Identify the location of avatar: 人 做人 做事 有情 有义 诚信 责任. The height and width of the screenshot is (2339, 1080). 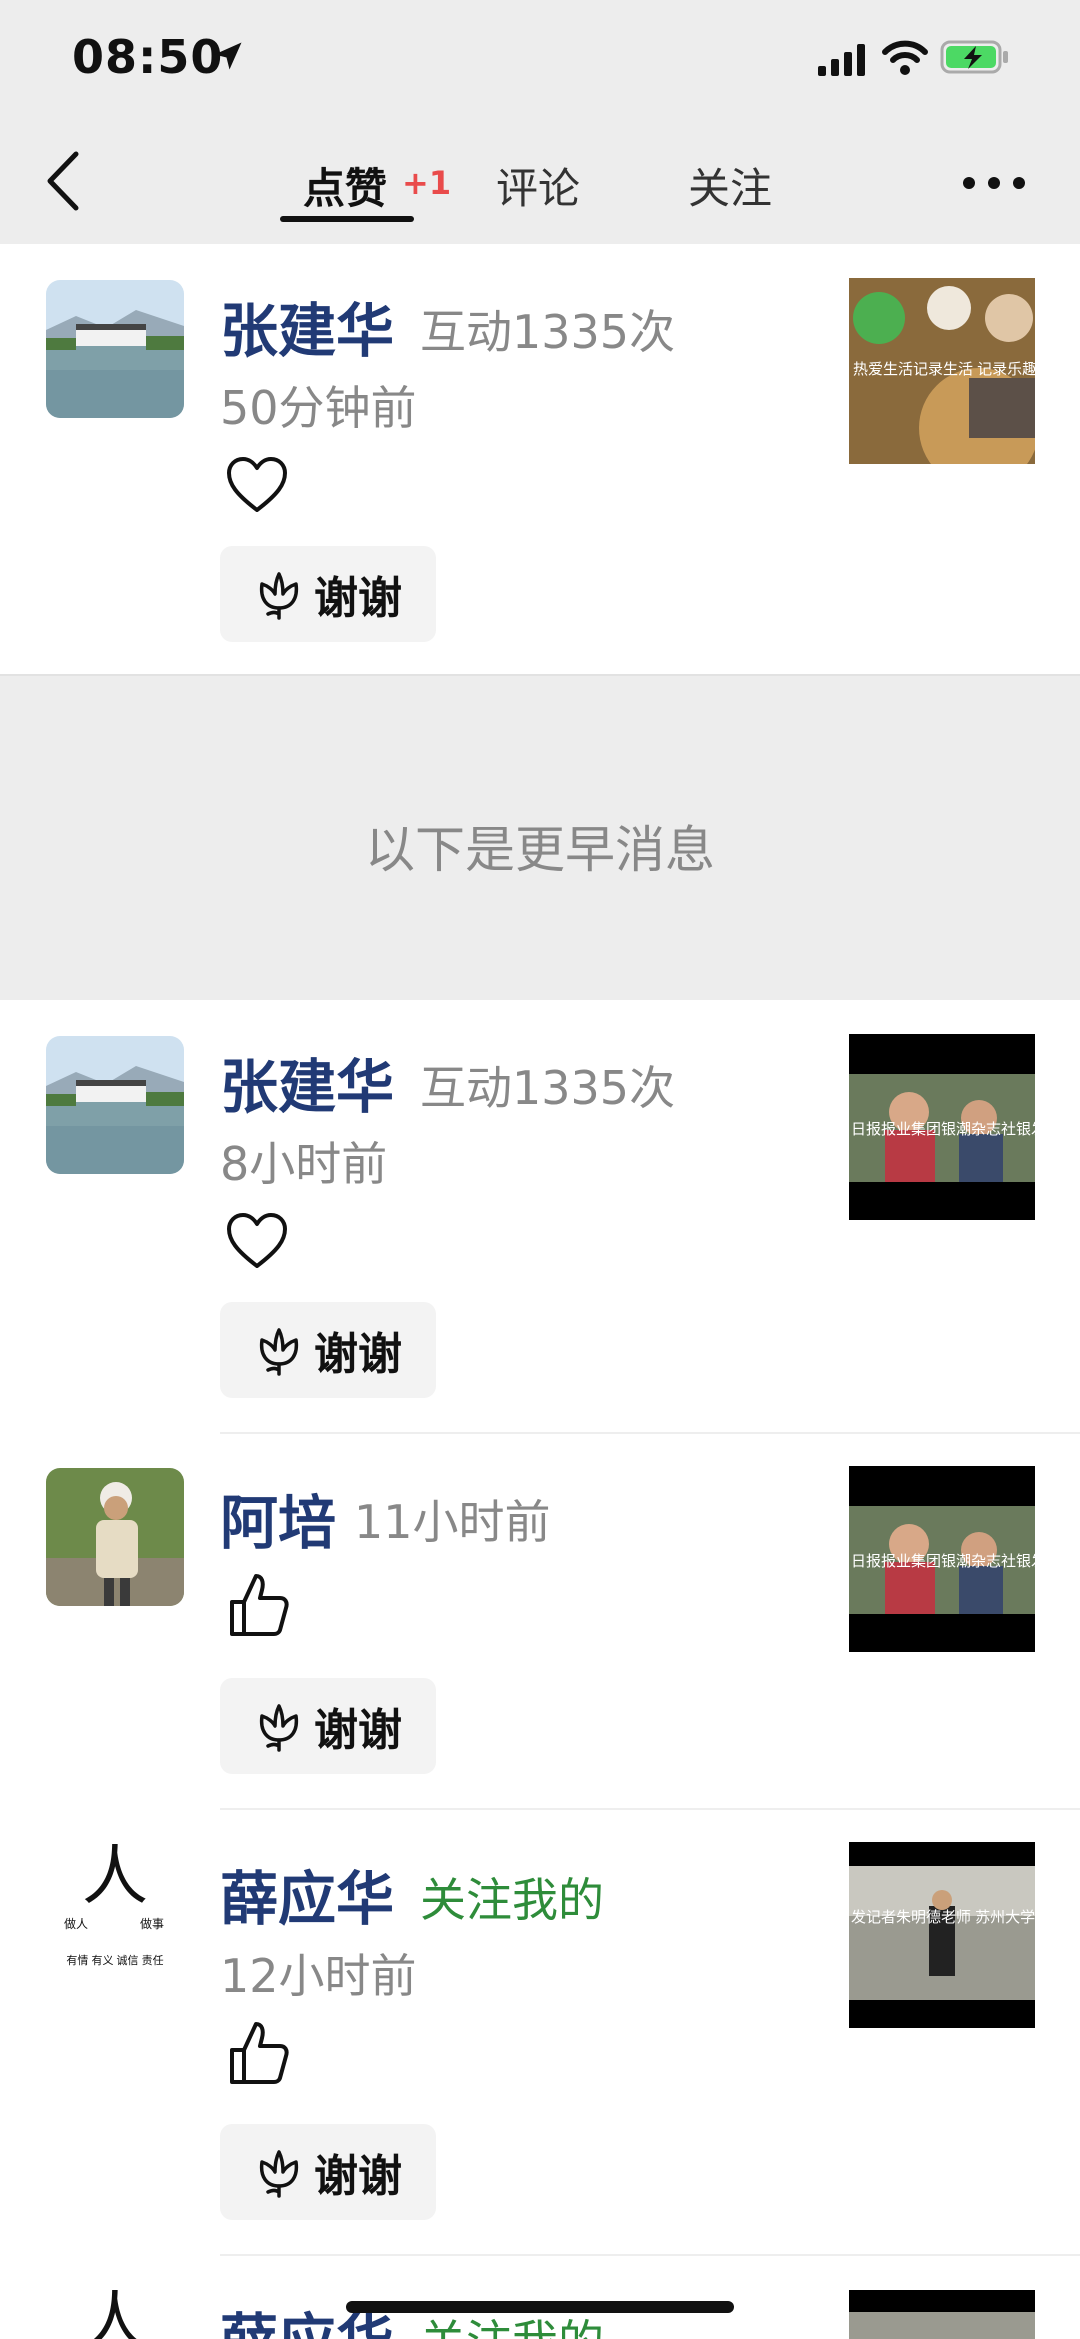
(115, 1913).